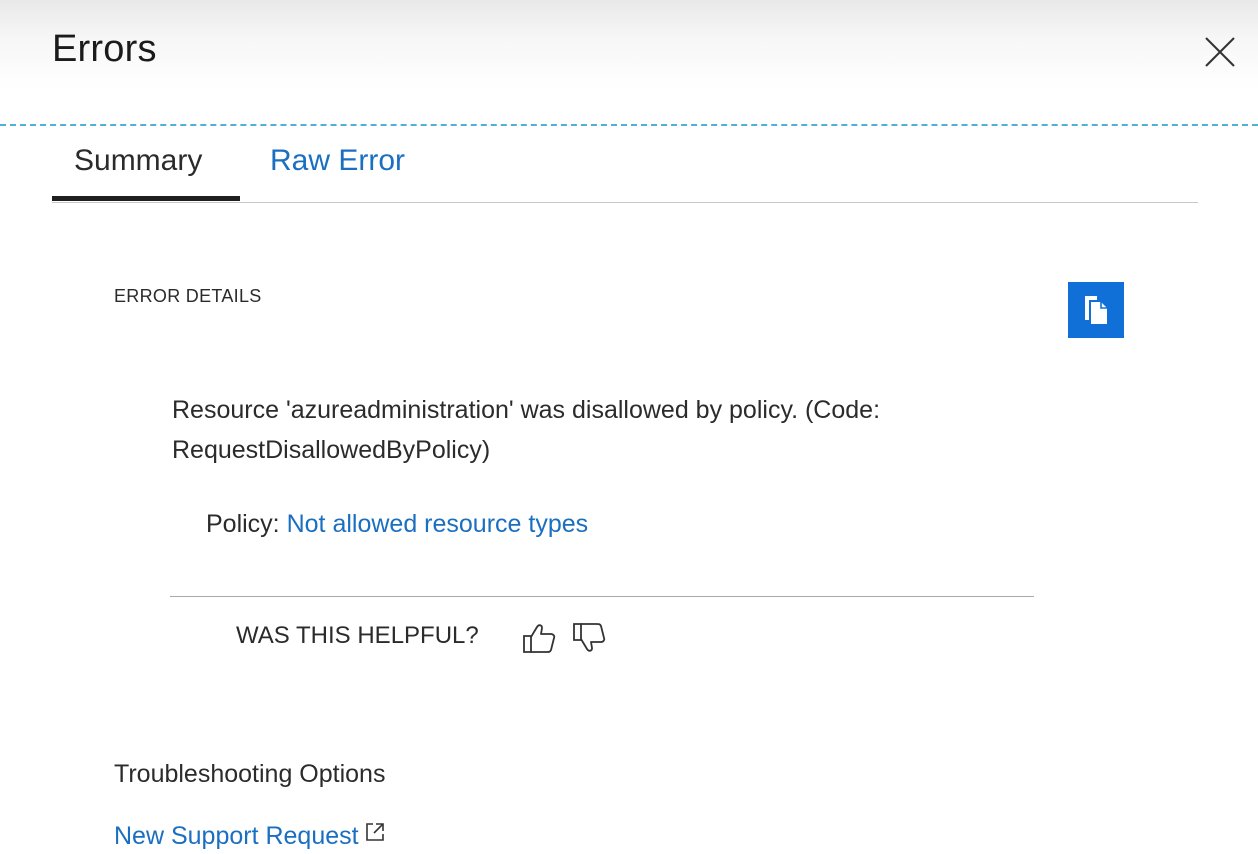 The height and width of the screenshot is (854, 1258). Describe the element at coordinates (357, 635) in the screenshot. I see `helpful-question: WAS THIS HELPFUL?` at that location.